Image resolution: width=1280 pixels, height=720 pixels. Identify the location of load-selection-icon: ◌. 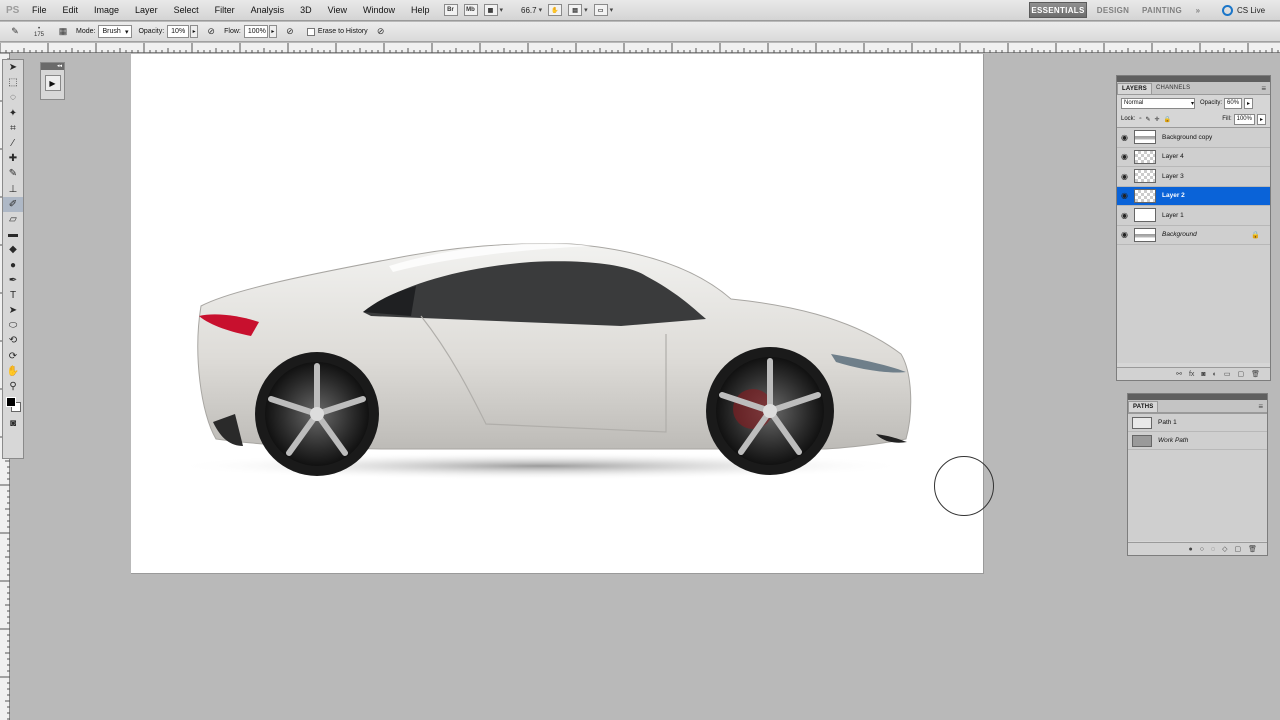
(1213, 549).